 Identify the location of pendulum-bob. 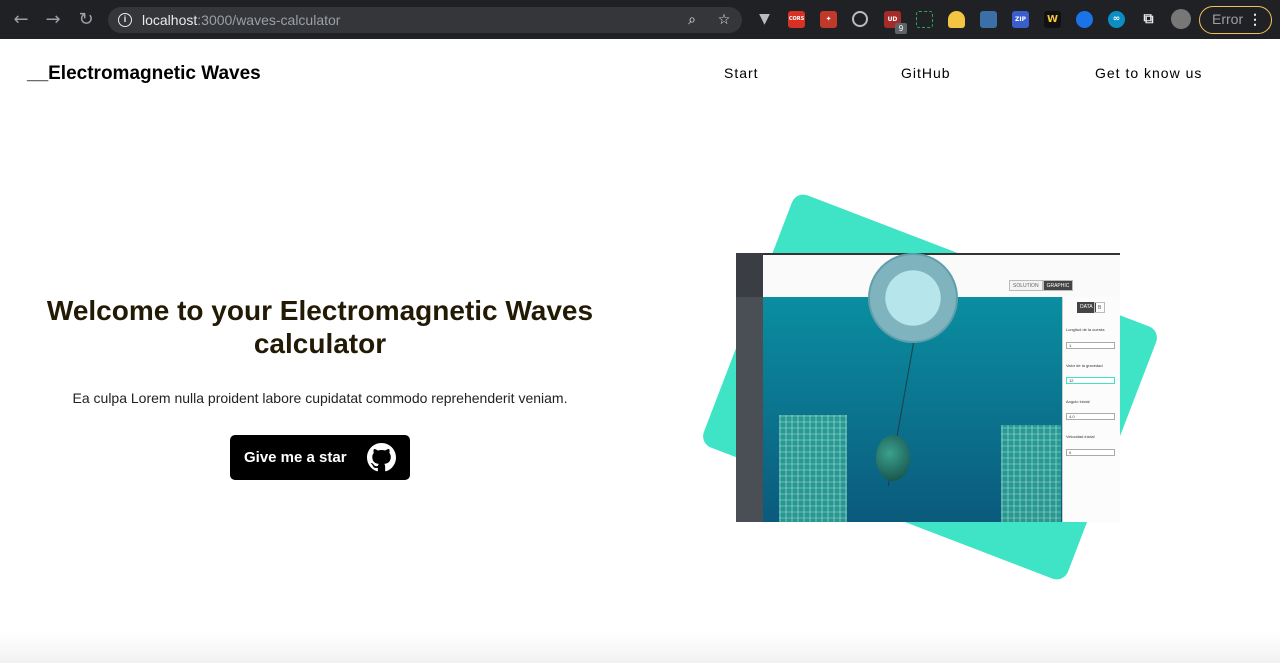
(893, 458).